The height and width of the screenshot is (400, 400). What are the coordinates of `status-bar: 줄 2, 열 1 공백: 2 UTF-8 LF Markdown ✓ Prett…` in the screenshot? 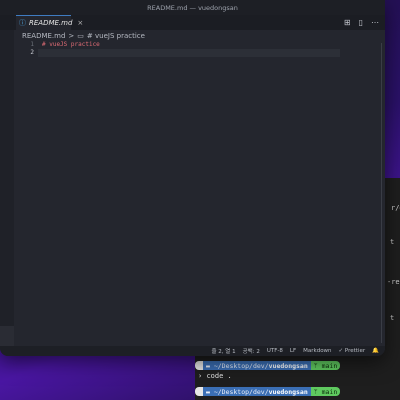 It's located at (192, 351).